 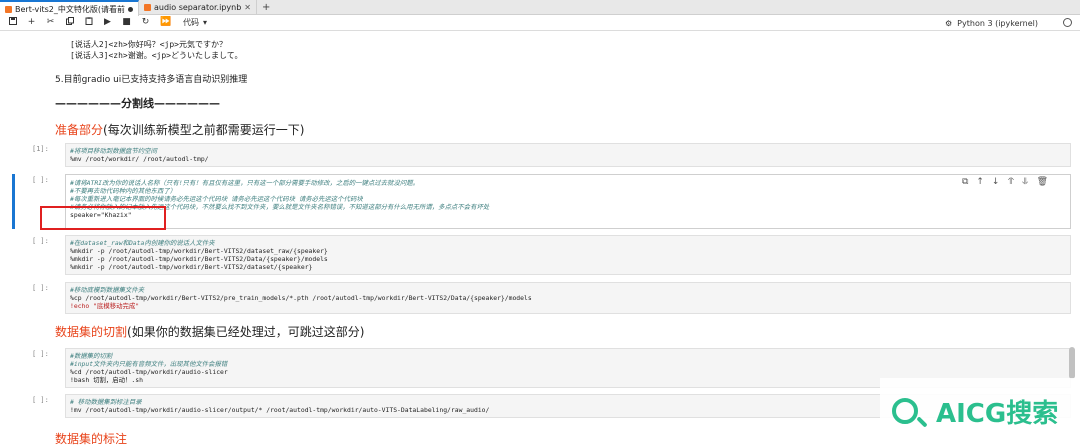 What do you see at coordinates (1025, 182) in the screenshot?
I see `insert-below-icon: ⥥` at bounding box center [1025, 182].